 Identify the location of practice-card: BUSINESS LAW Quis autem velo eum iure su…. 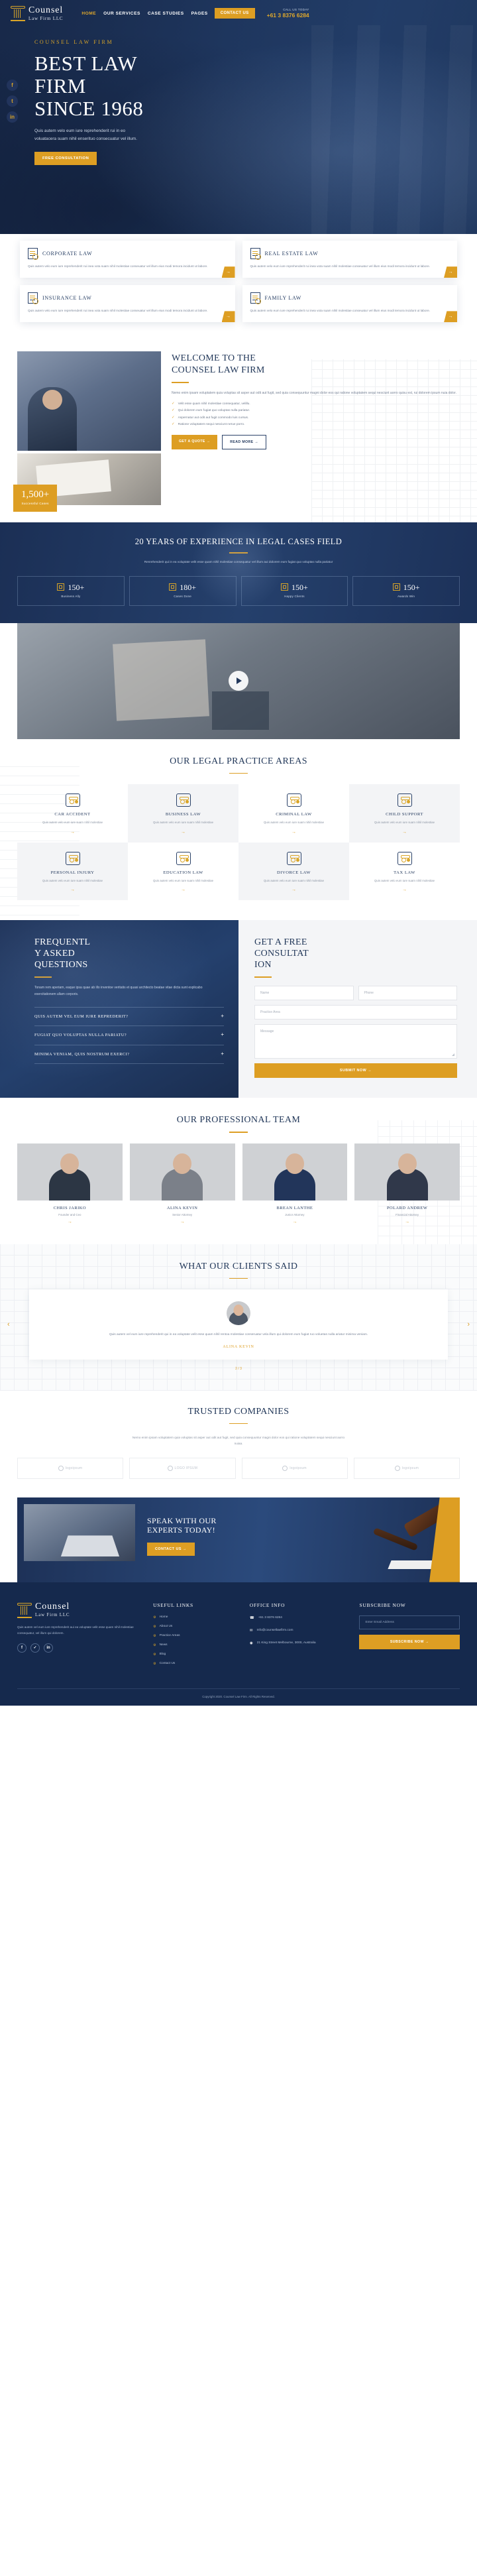
(183, 813).